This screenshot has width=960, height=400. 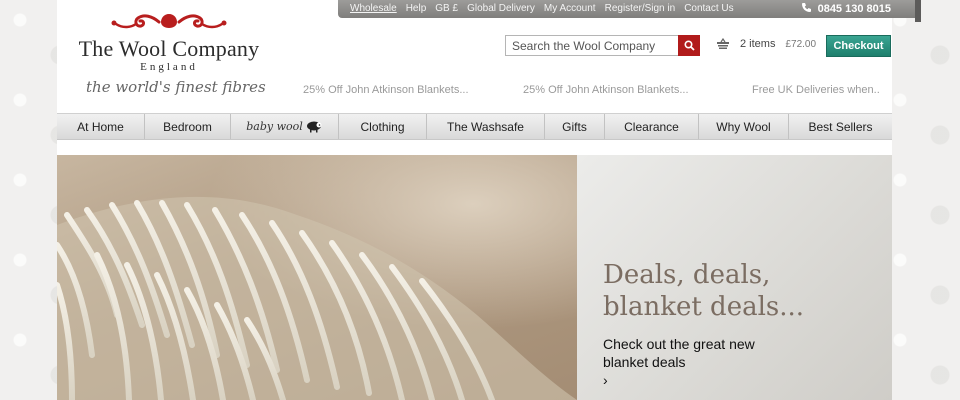 I want to click on nav-item-the-washsafe: The Washsafe, so click(x=486, y=126).